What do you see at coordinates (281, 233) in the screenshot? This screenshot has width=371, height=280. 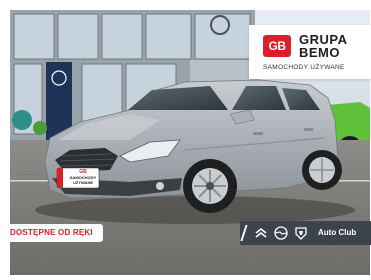 I see `opel-logo-icon` at bounding box center [281, 233].